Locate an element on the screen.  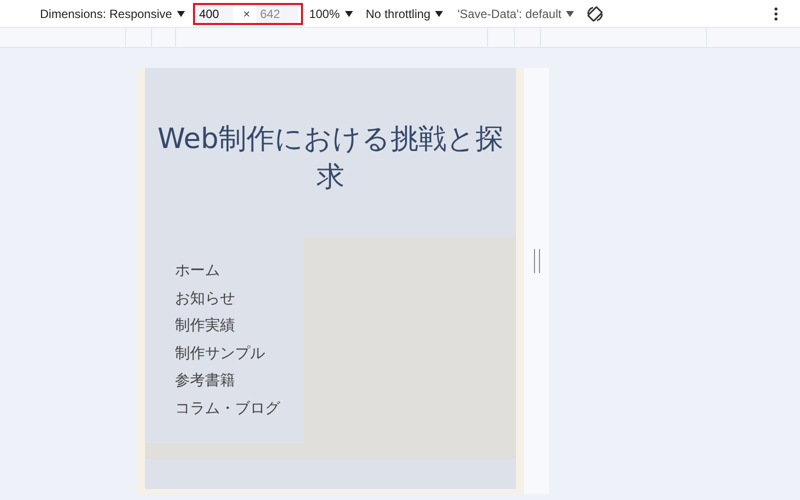
nav-link: 制作サンプル is located at coordinates (220, 353).